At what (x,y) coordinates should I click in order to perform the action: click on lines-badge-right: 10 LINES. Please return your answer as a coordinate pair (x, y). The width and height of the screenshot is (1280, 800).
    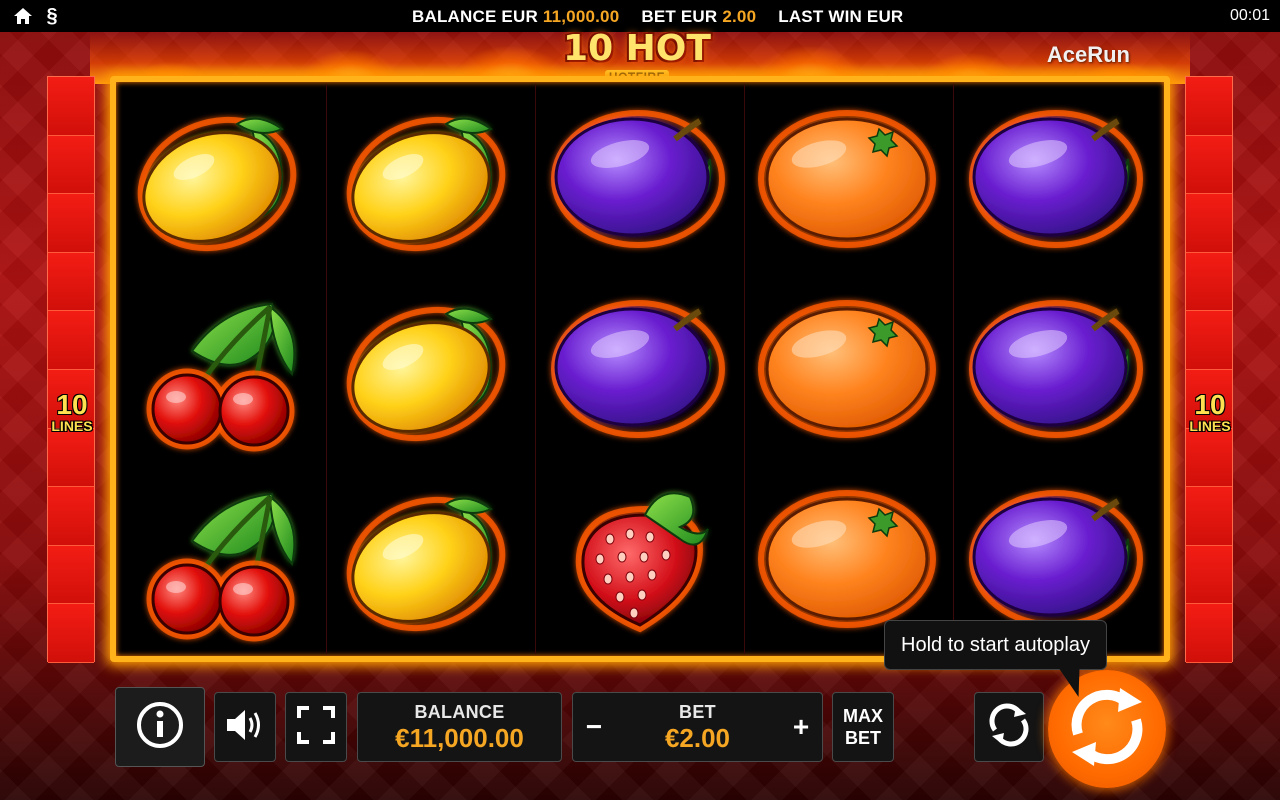
    Looking at the image, I should click on (1210, 411).